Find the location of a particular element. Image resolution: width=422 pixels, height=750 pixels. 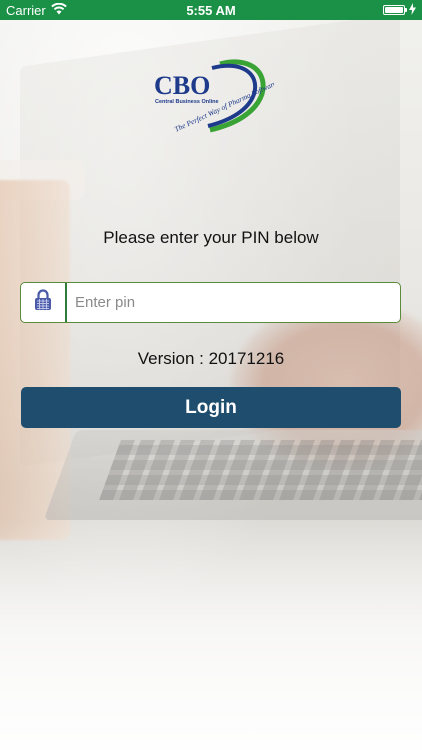

status-time: 5:55 AM is located at coordinates (211, 10).